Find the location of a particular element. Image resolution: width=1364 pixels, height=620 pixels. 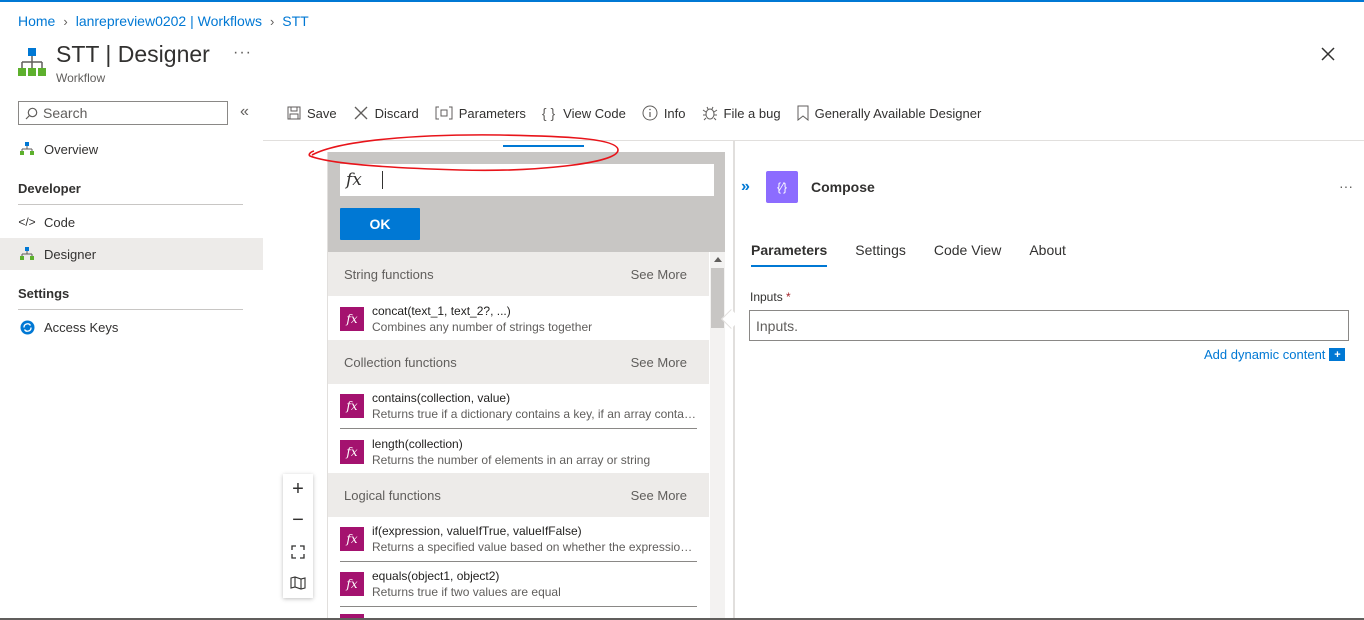

discard-label: Discard is located at coordinates (396, 113).